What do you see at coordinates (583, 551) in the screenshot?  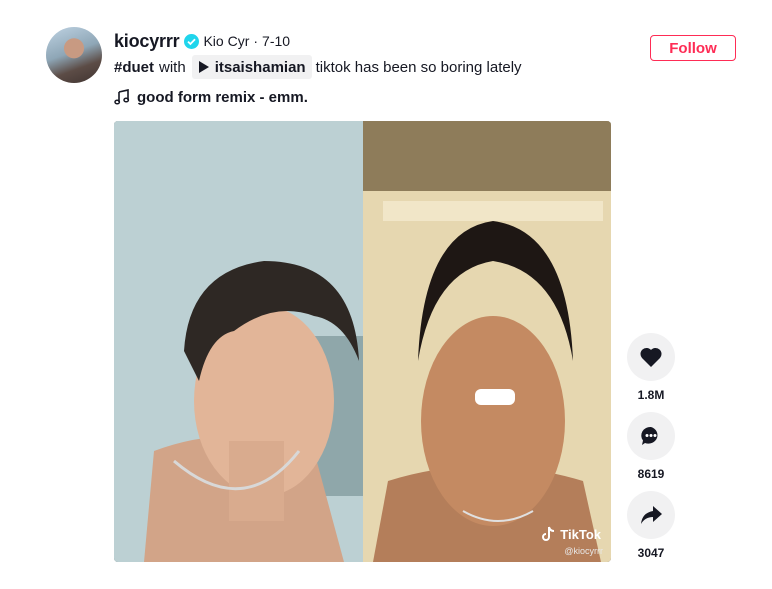 I see `watermark-handle: @kiocyrrr` at bounding box center [583, 551].